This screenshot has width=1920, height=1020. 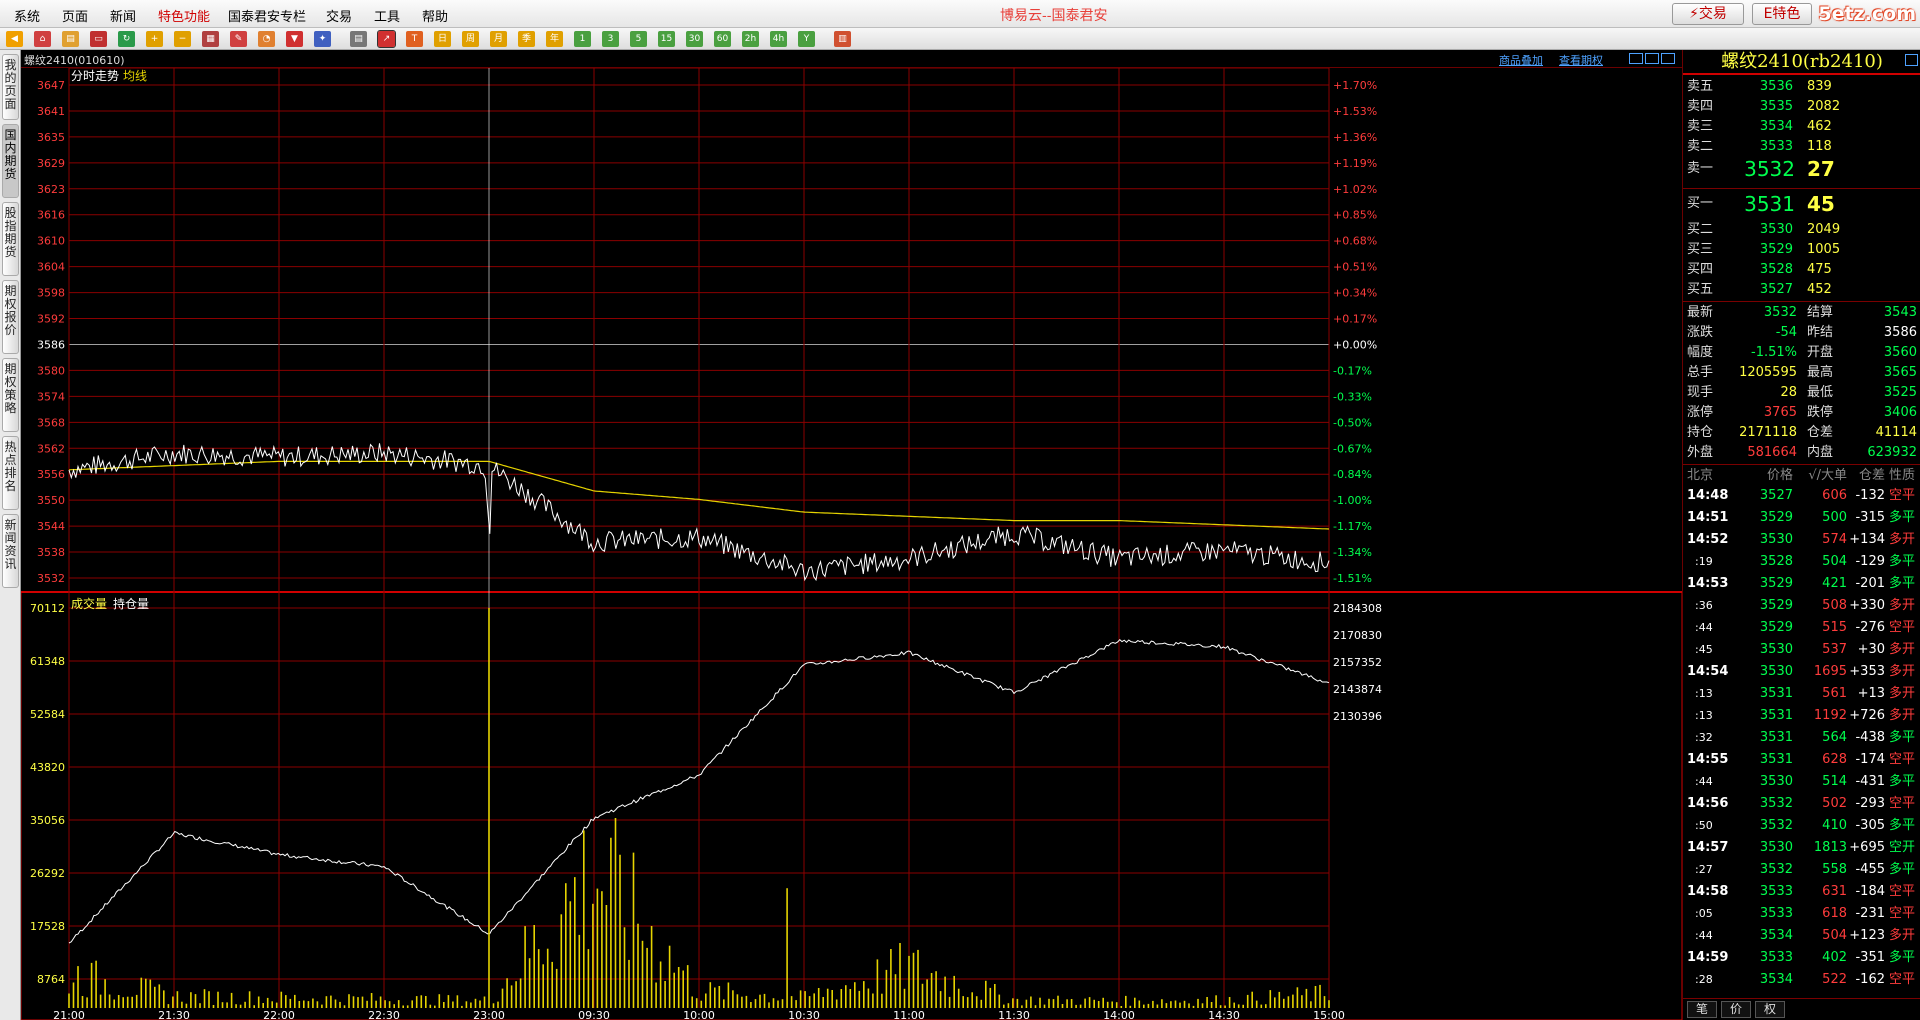 What do you see at coordinates (1768, 250) in the screenshot?
I see `bid-price: 3529` at bounding box center [1768, 250].